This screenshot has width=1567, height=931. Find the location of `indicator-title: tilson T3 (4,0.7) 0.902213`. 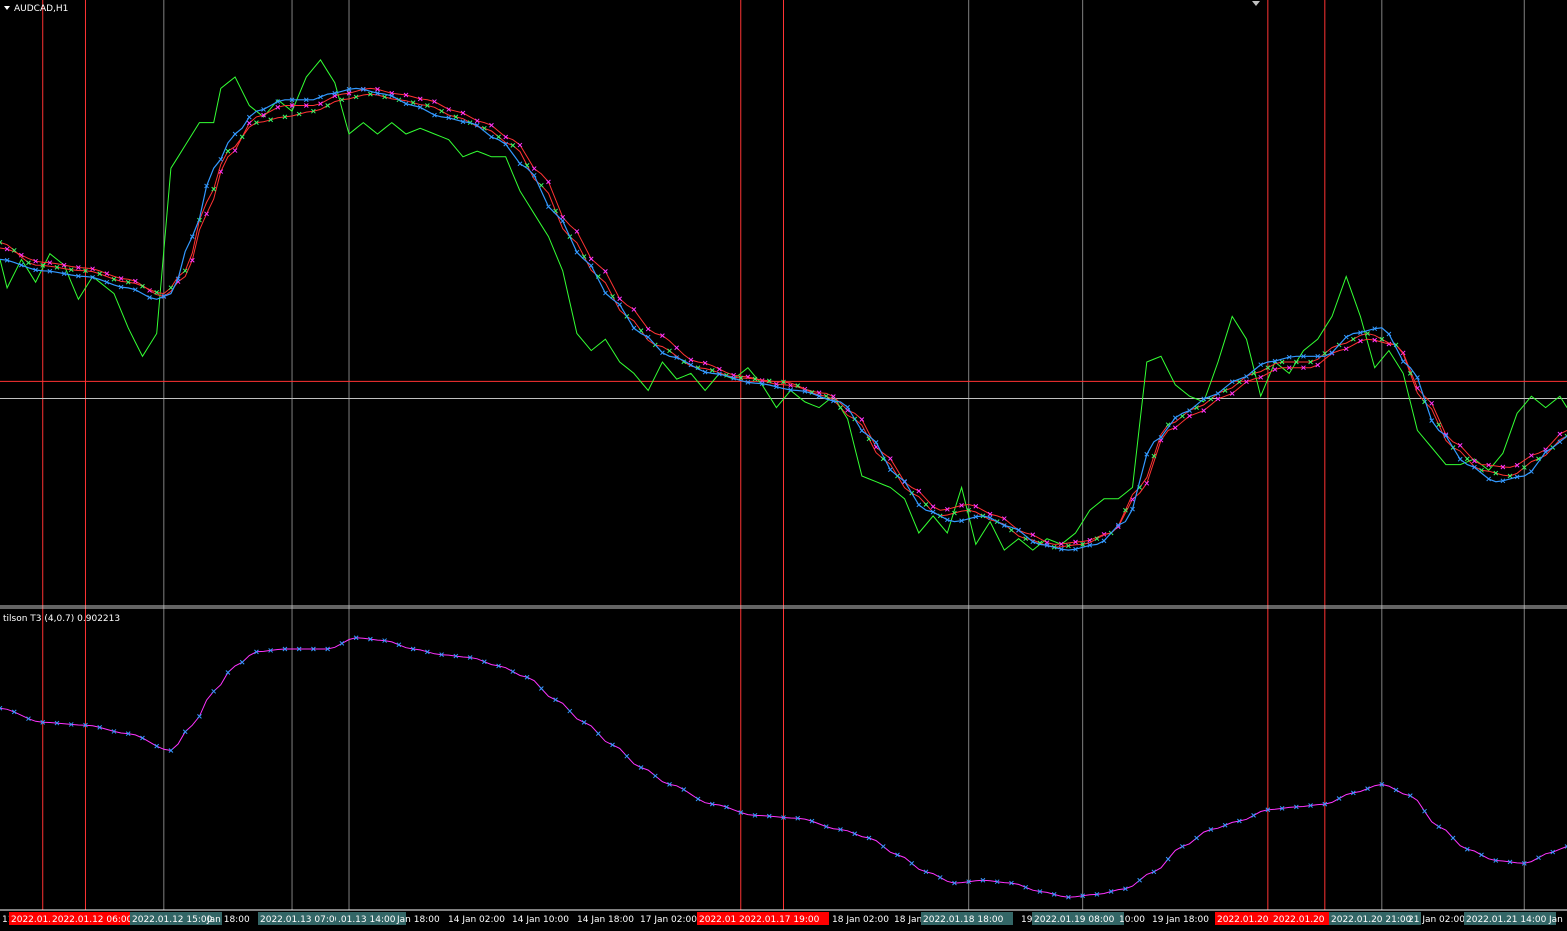

indicator-title: tilson T3 (4,0.7) 0.902213 is located at coordinates (61, 619).